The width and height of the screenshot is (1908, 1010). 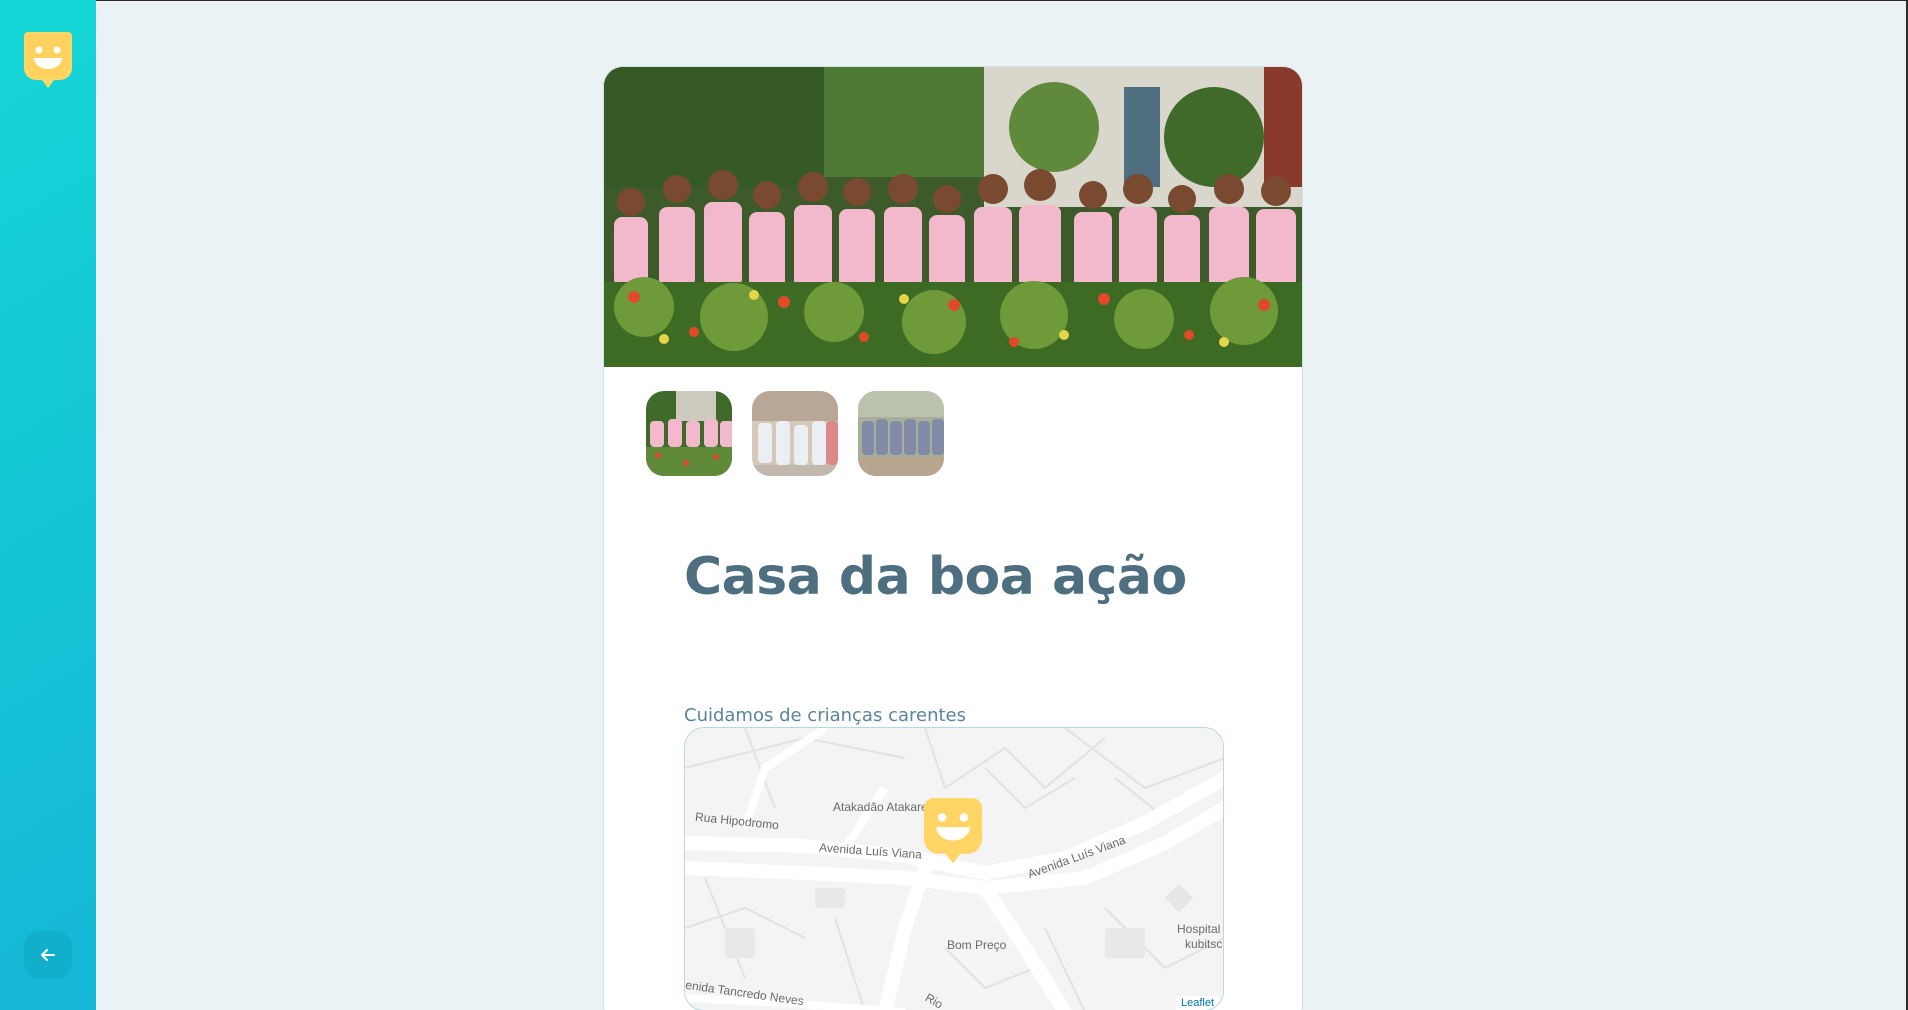 What do you see at coordinates (1204, 944) in the screenshot?
I see `map-label-kubitschek: kubitsc` at bounding box center [1204, 944].